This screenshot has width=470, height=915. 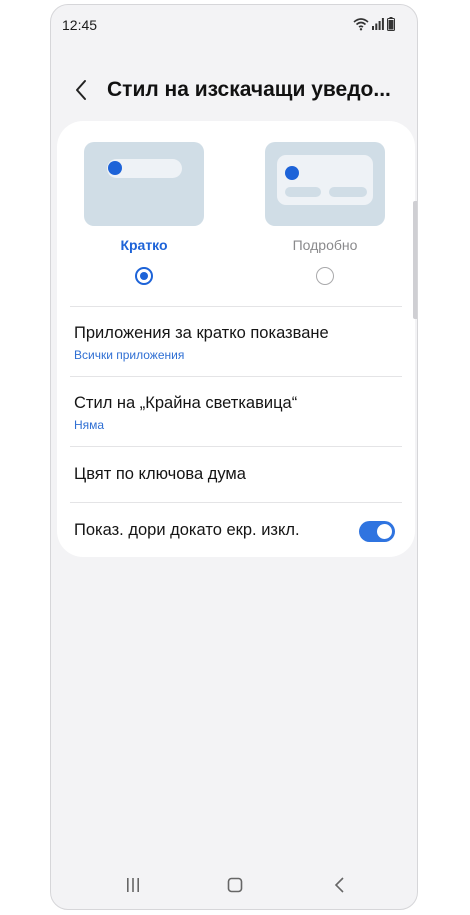 I want to click on setting-title: Показ. дори докато екр. изкл., so click(x=187, y=530).